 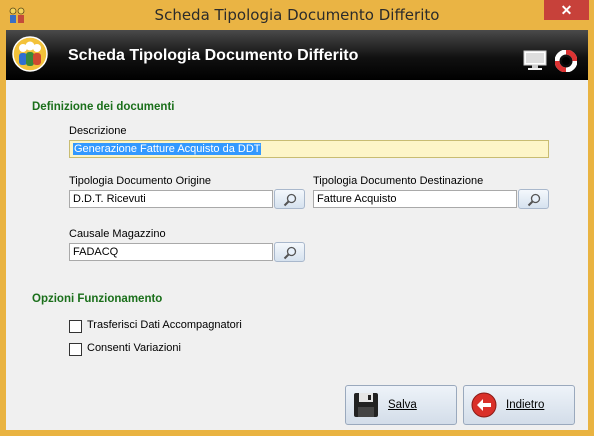 I want to click on origine-search-button, so click(x=289, y=199).